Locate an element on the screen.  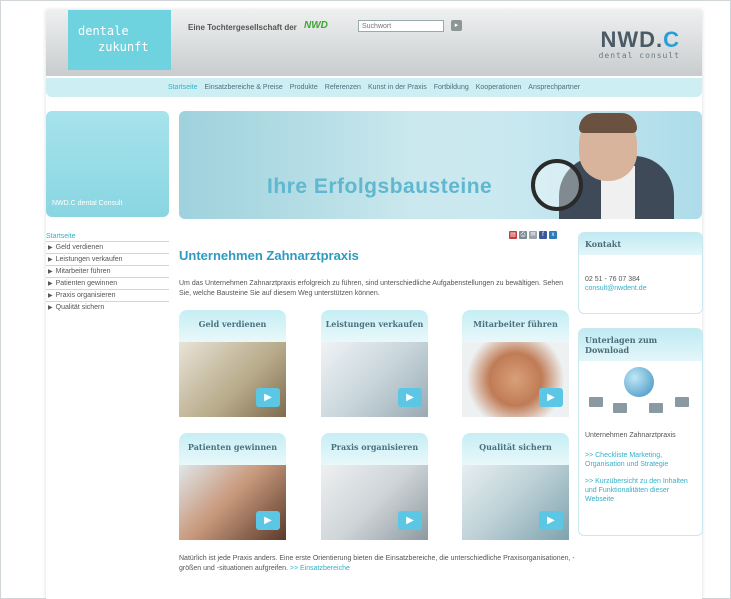
sidenav-title: Startseite is located at coordinates (107, 237).